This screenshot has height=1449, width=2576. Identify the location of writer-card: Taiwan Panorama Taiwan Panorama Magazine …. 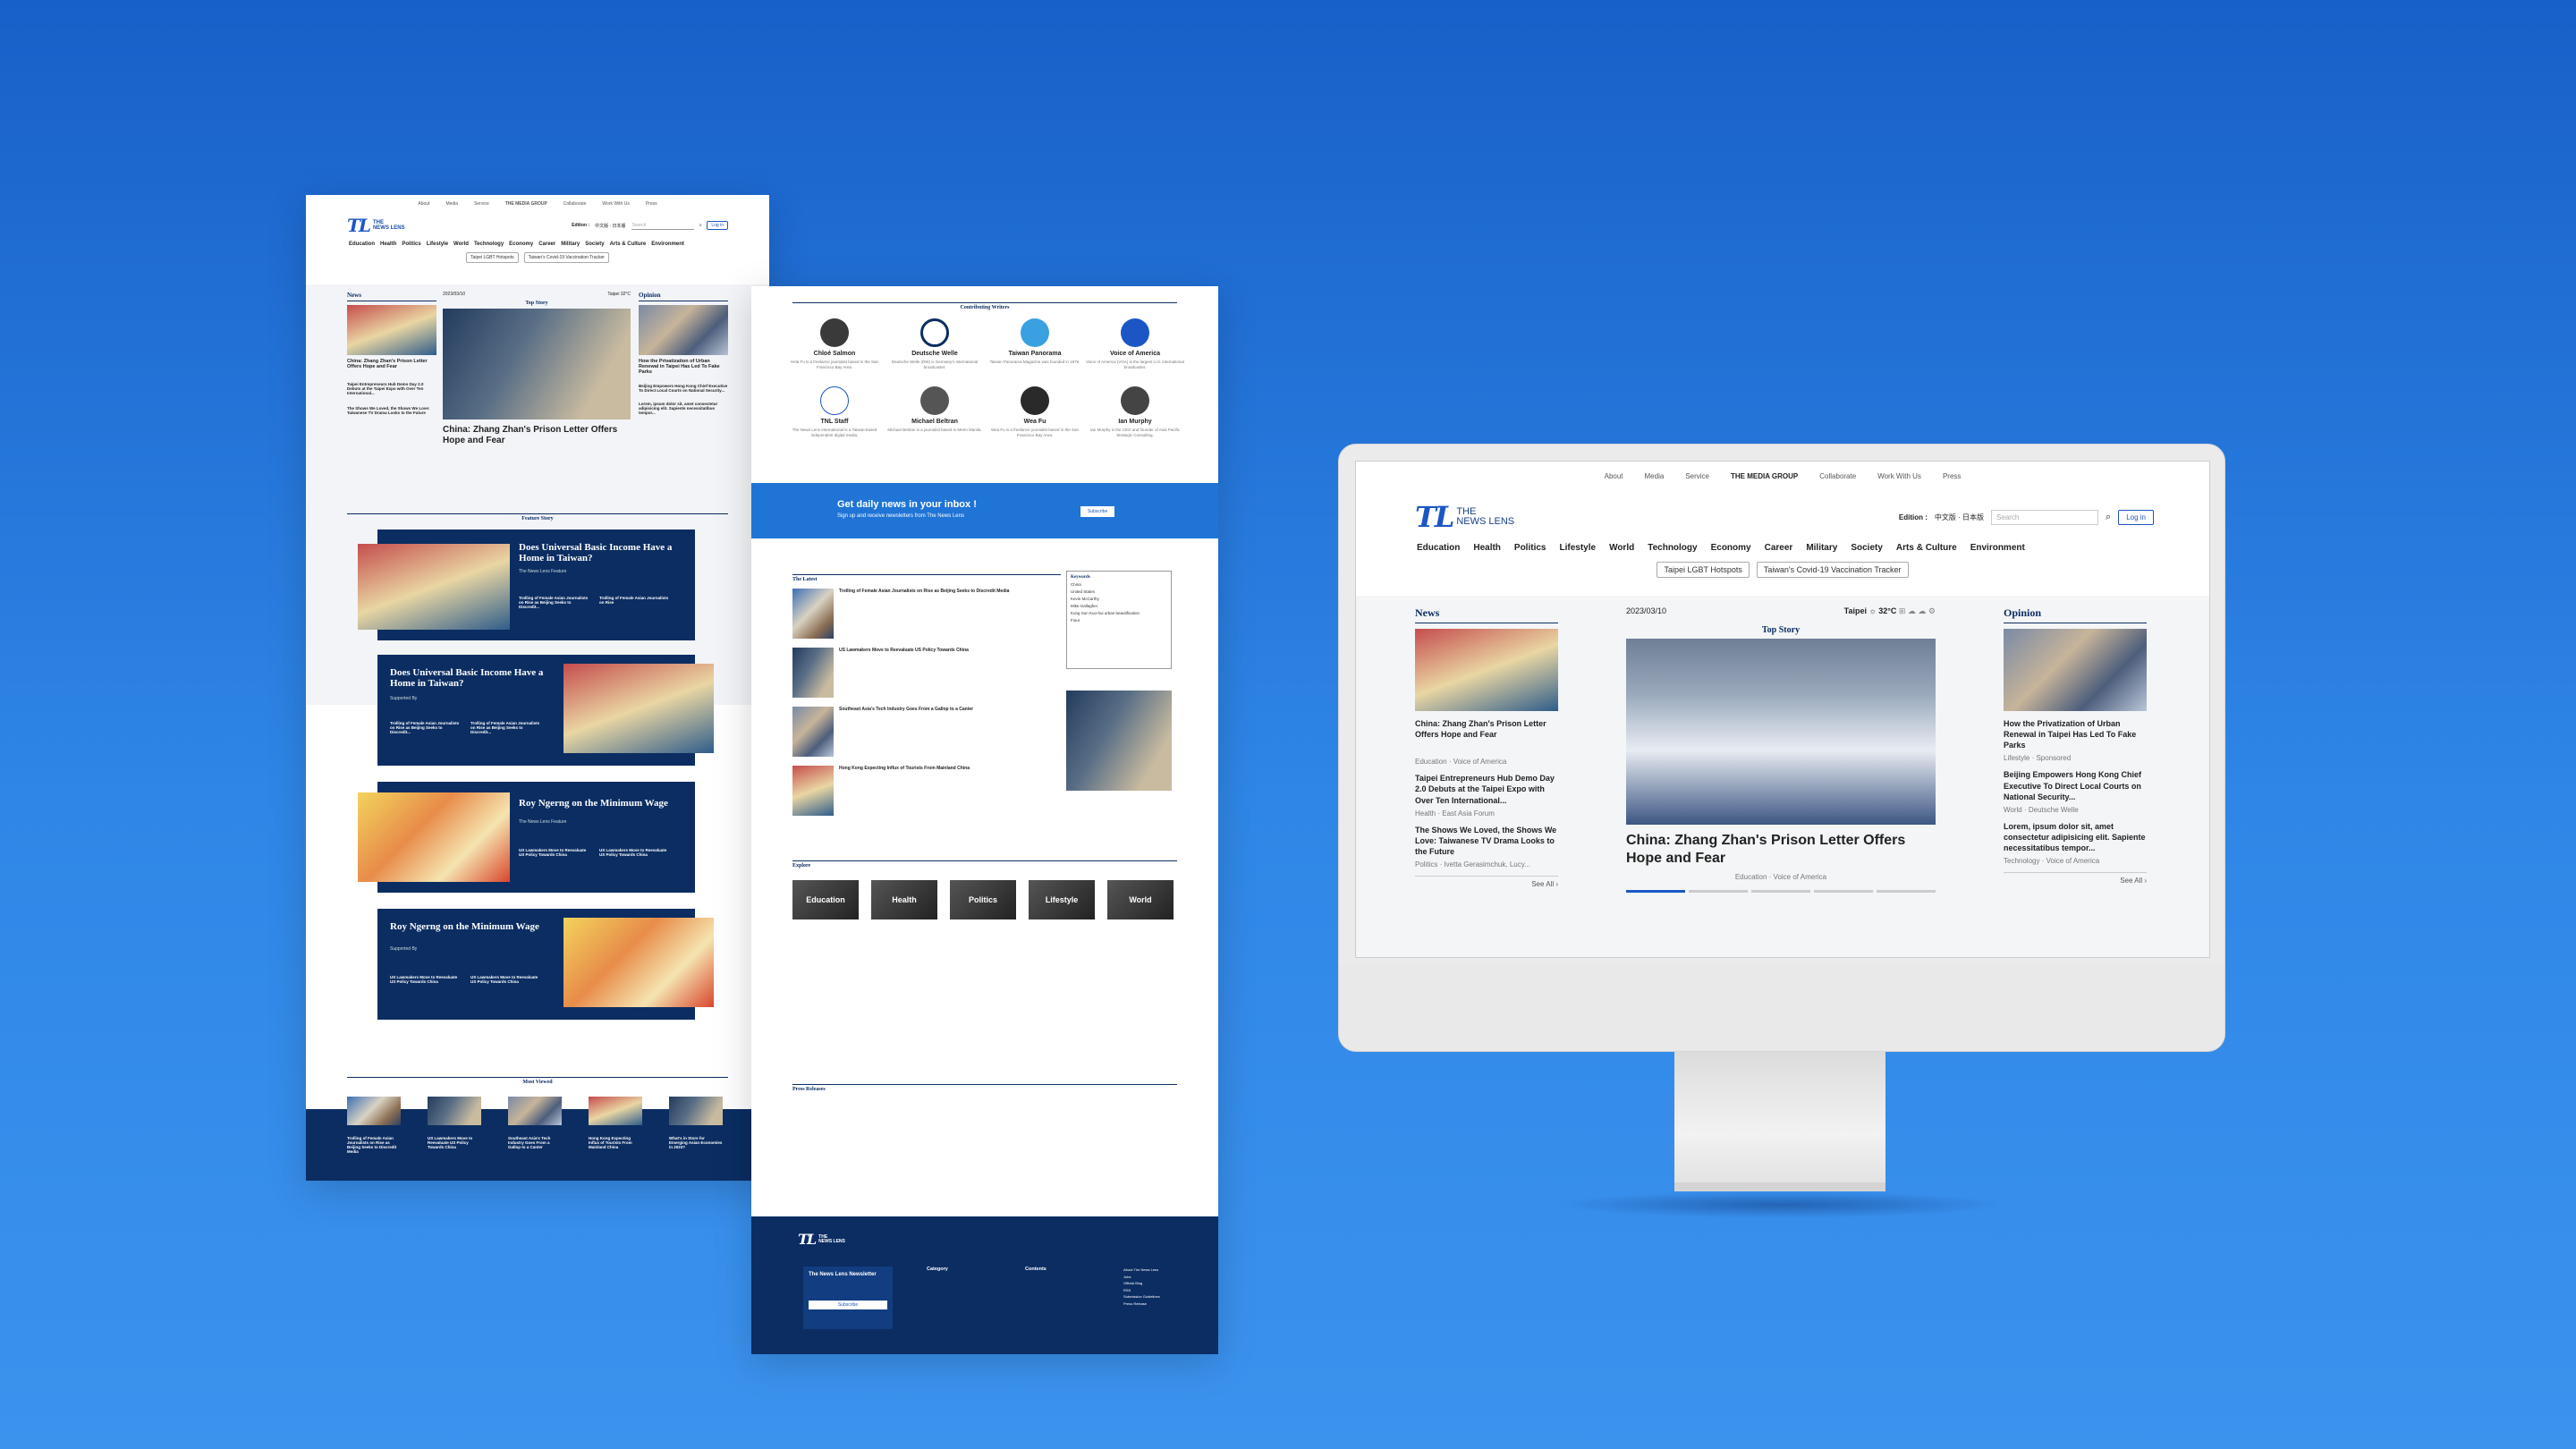
(1035, 341).